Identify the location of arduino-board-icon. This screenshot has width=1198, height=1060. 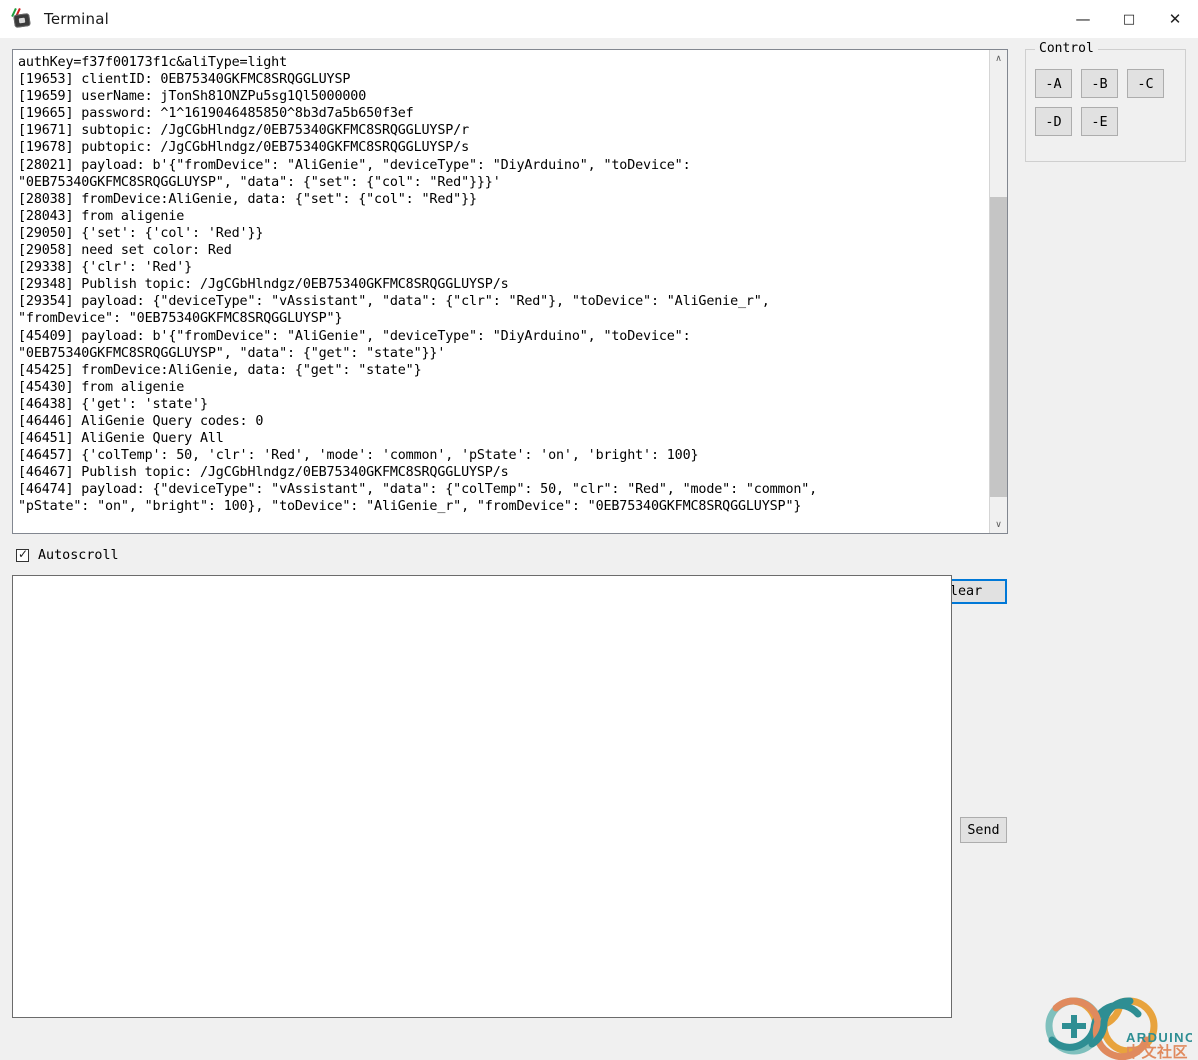
(22, 18).